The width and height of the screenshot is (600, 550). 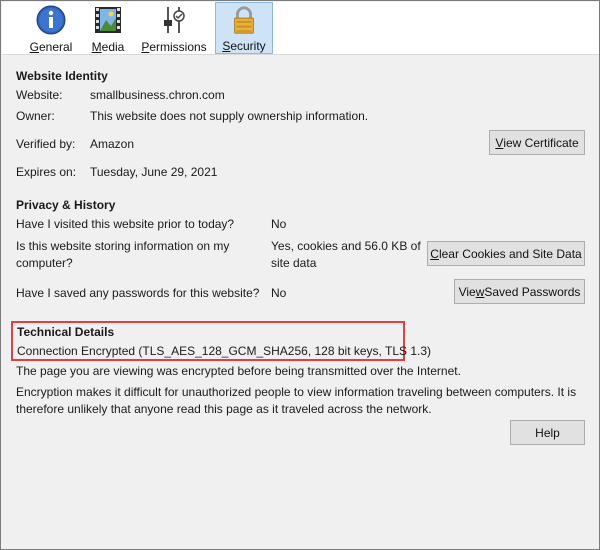 I want to click on tab-permissions: Permissions, so click(x=174, y=28).